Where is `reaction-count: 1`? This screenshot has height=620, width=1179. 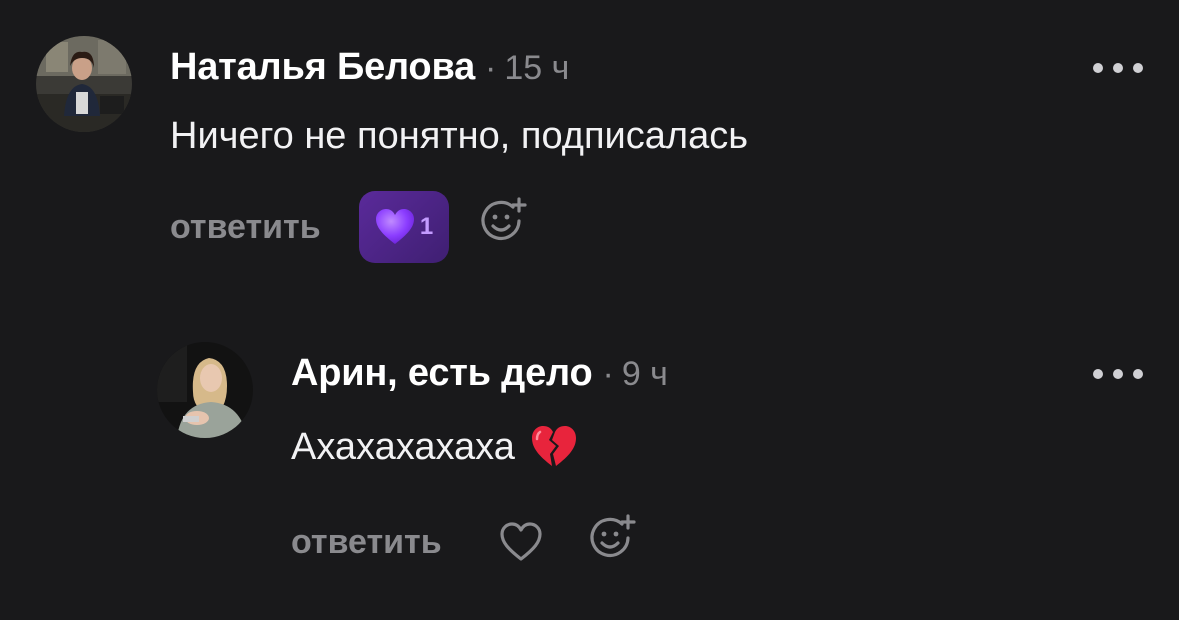 reaction-count: 1 is located at coordinates (426, 226).